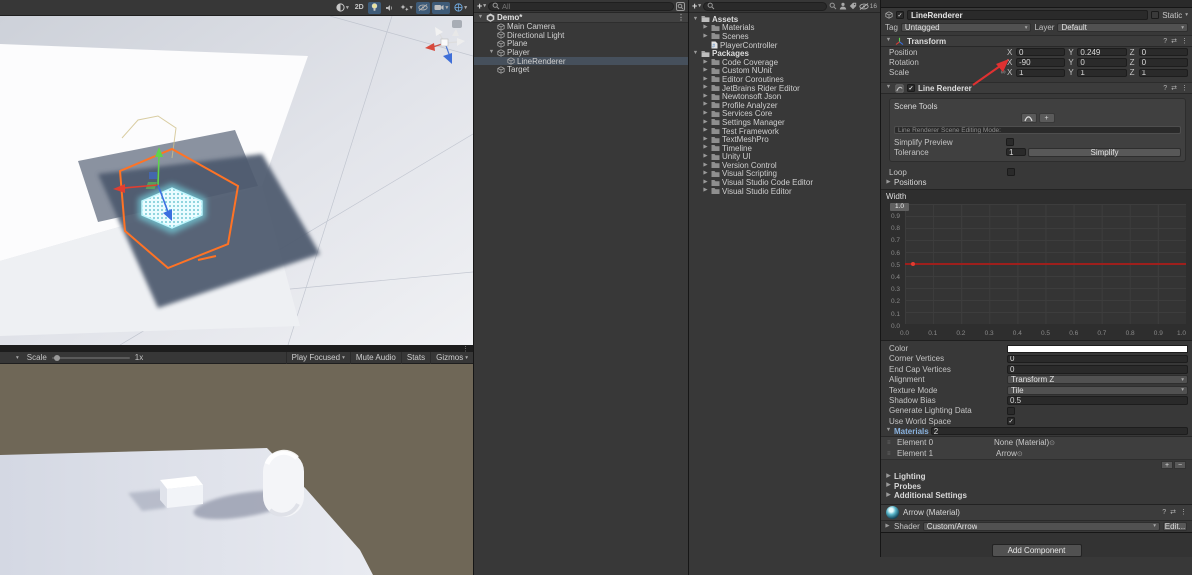 This screenshot has height=575, width=1192. Describe the element at coordinates (389, 8) in the screenshot. I see `audio-toggle` at that location.